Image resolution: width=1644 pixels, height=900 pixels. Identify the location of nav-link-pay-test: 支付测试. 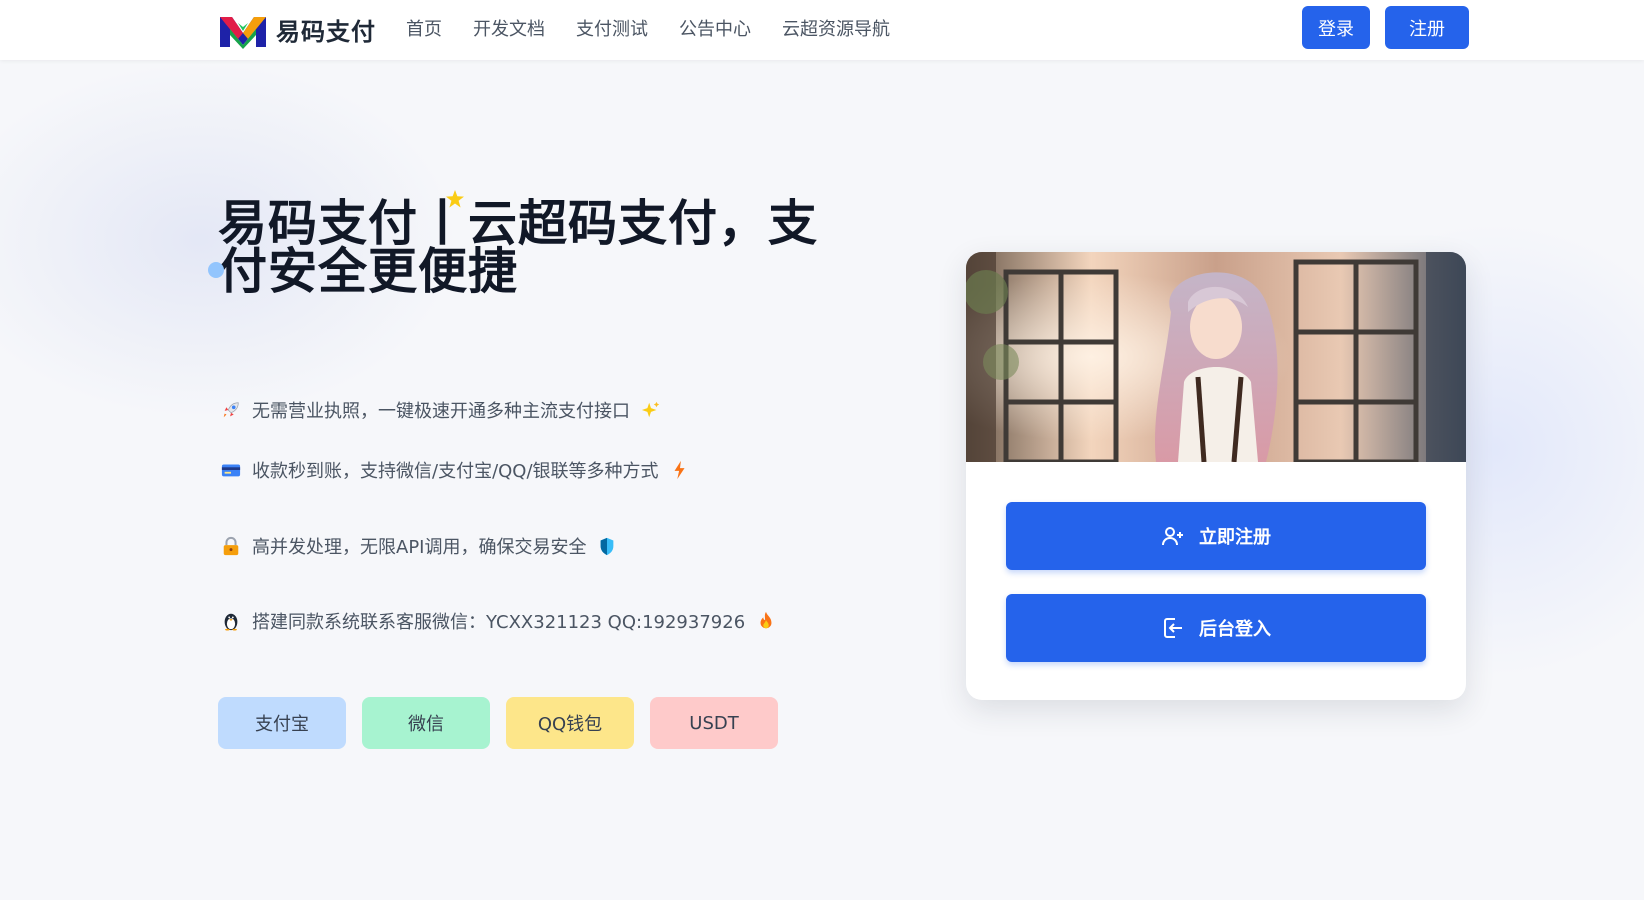
(612, 28).